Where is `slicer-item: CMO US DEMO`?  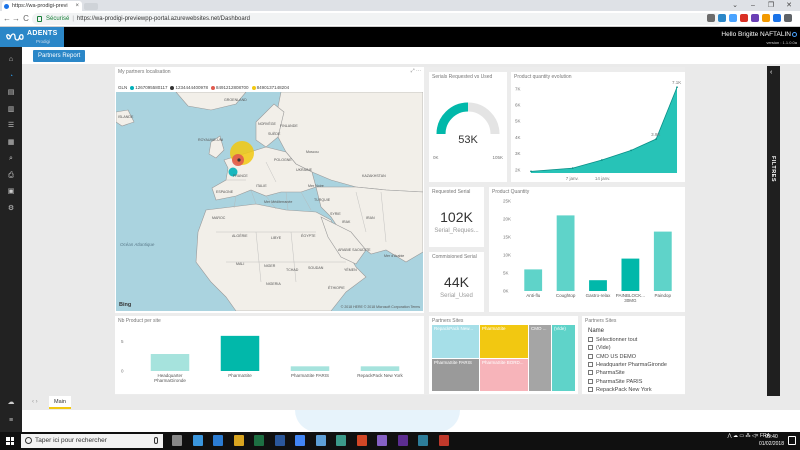
slicer-item: CMO US DEMO is located at coordinates (612, 356).